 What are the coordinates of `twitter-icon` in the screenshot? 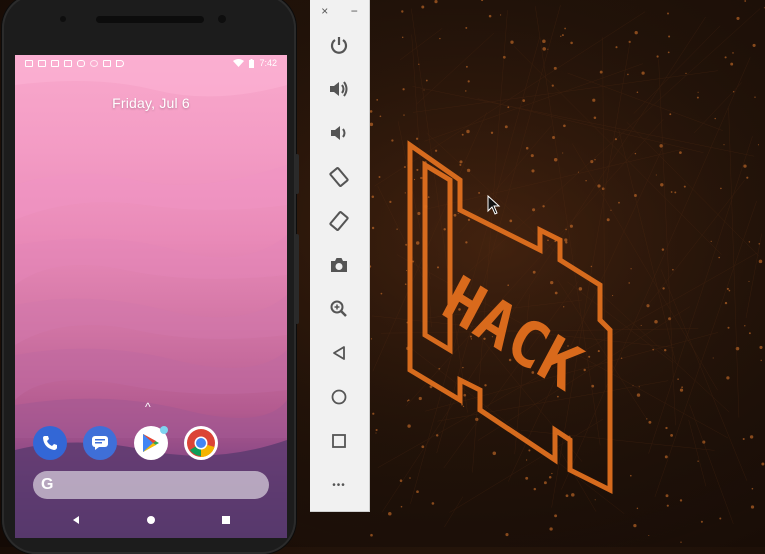 It's located at (81, 63).